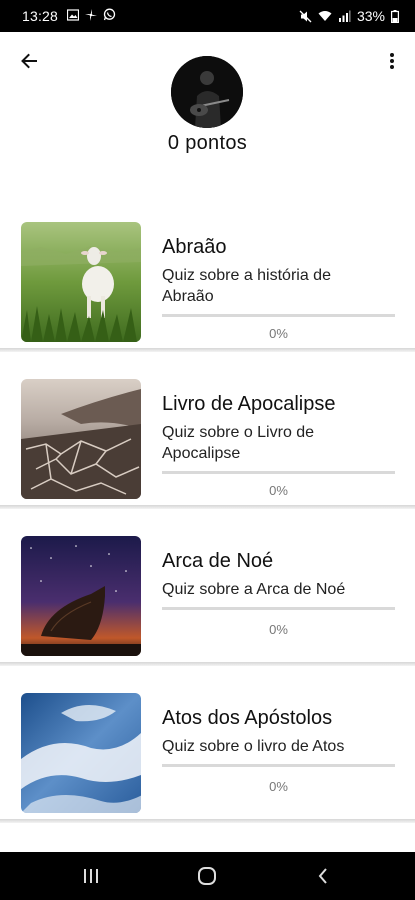 Image resolution: width=415 pixels, height=900 pixels. I want to click on system-navigation-bar, so click(207, 876).